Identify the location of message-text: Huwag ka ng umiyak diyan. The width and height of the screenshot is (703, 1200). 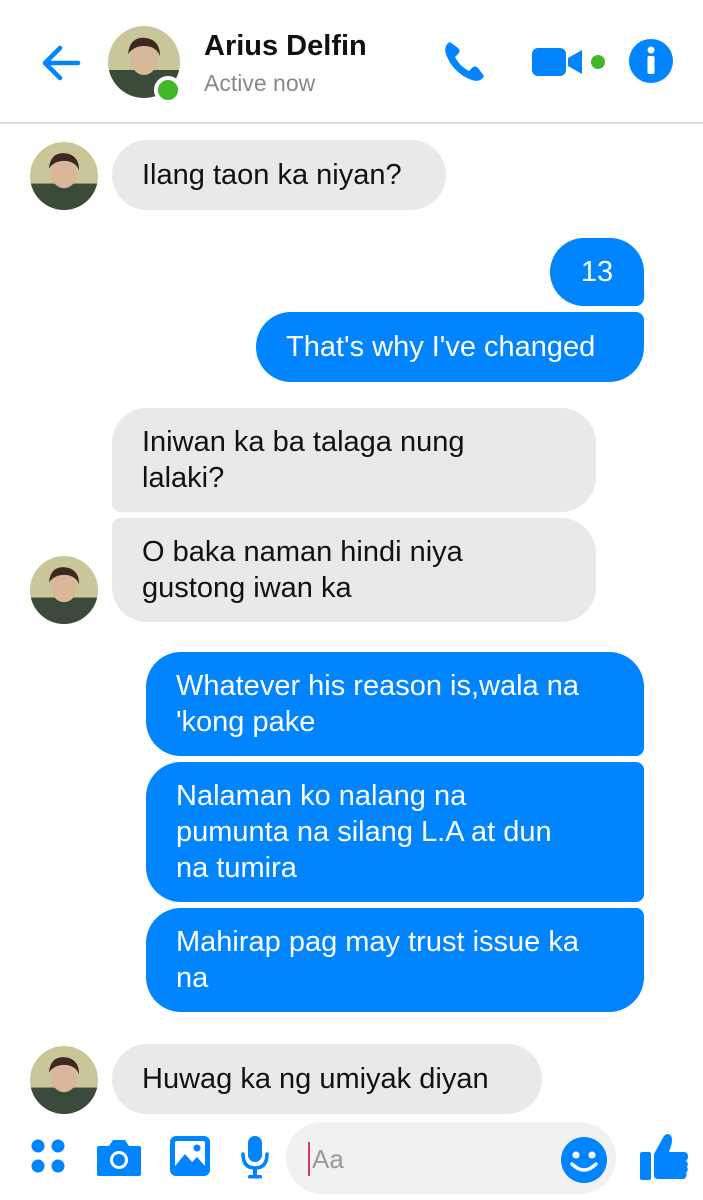
(315, 1079).